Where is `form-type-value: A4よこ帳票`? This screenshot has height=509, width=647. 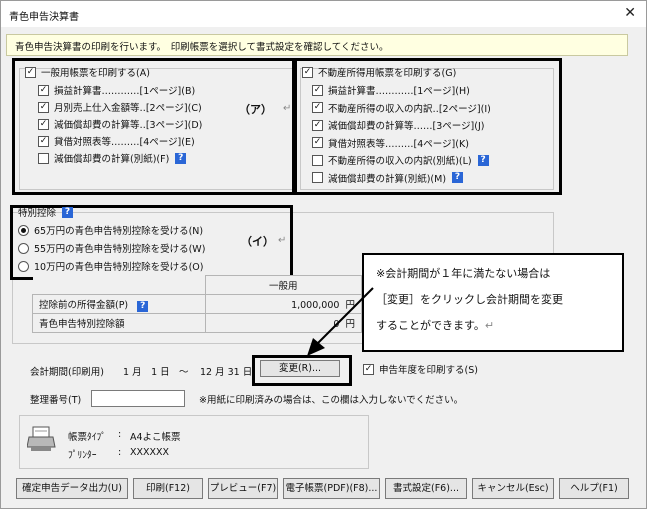
form-type-value: A4よこ帳票 is located at coordinates (155, 437).